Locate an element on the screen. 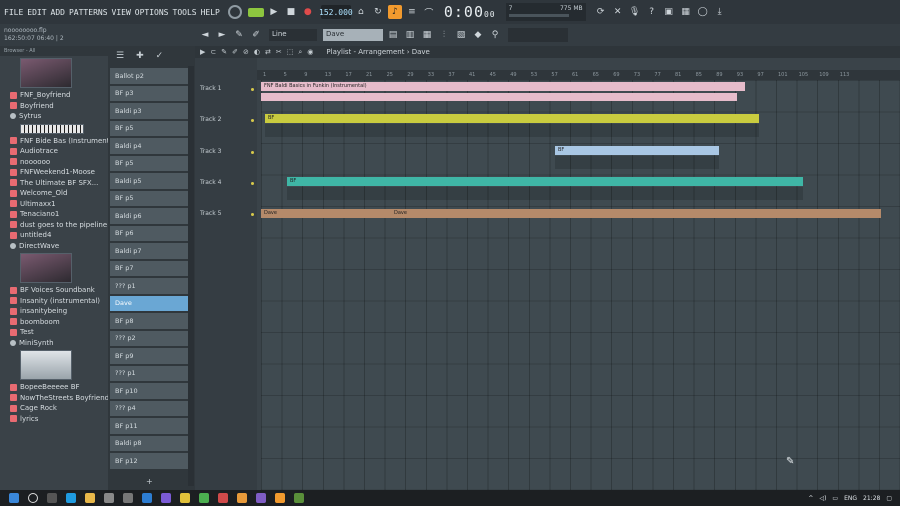  pattern-item: BF p11 is located at coordinates (150, 426).